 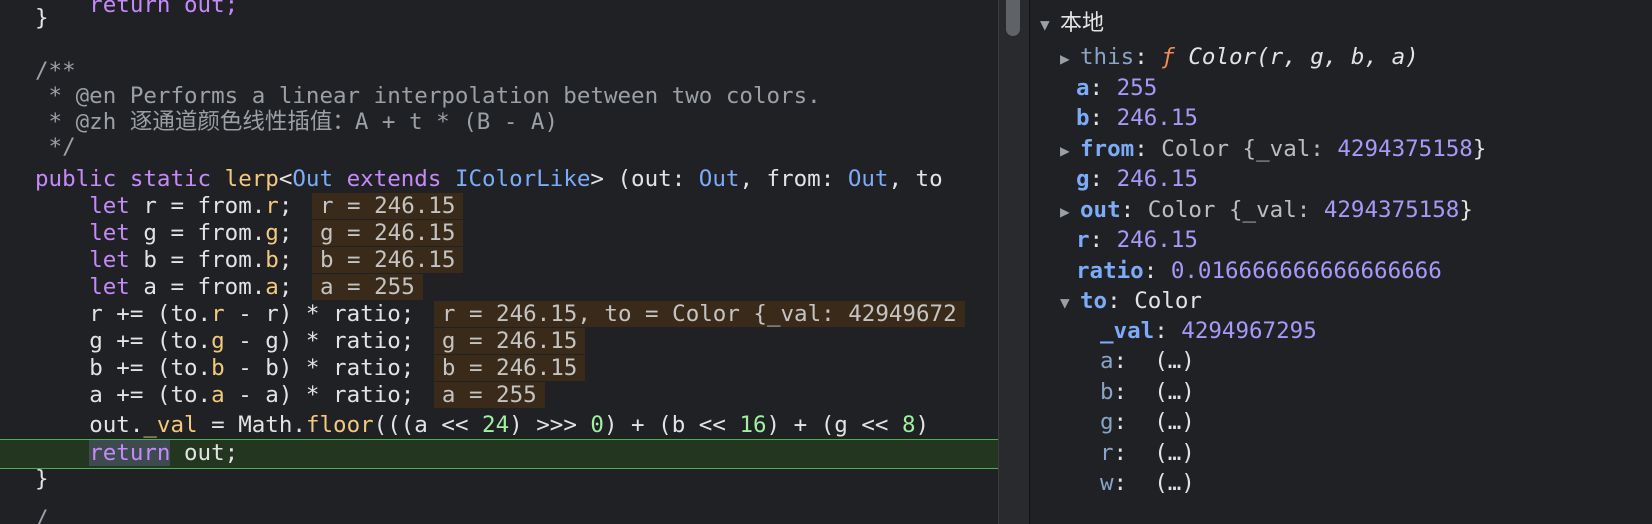 I want to click on code-line: let g = from.g; g = 246.15, so click(x=500, y=233).